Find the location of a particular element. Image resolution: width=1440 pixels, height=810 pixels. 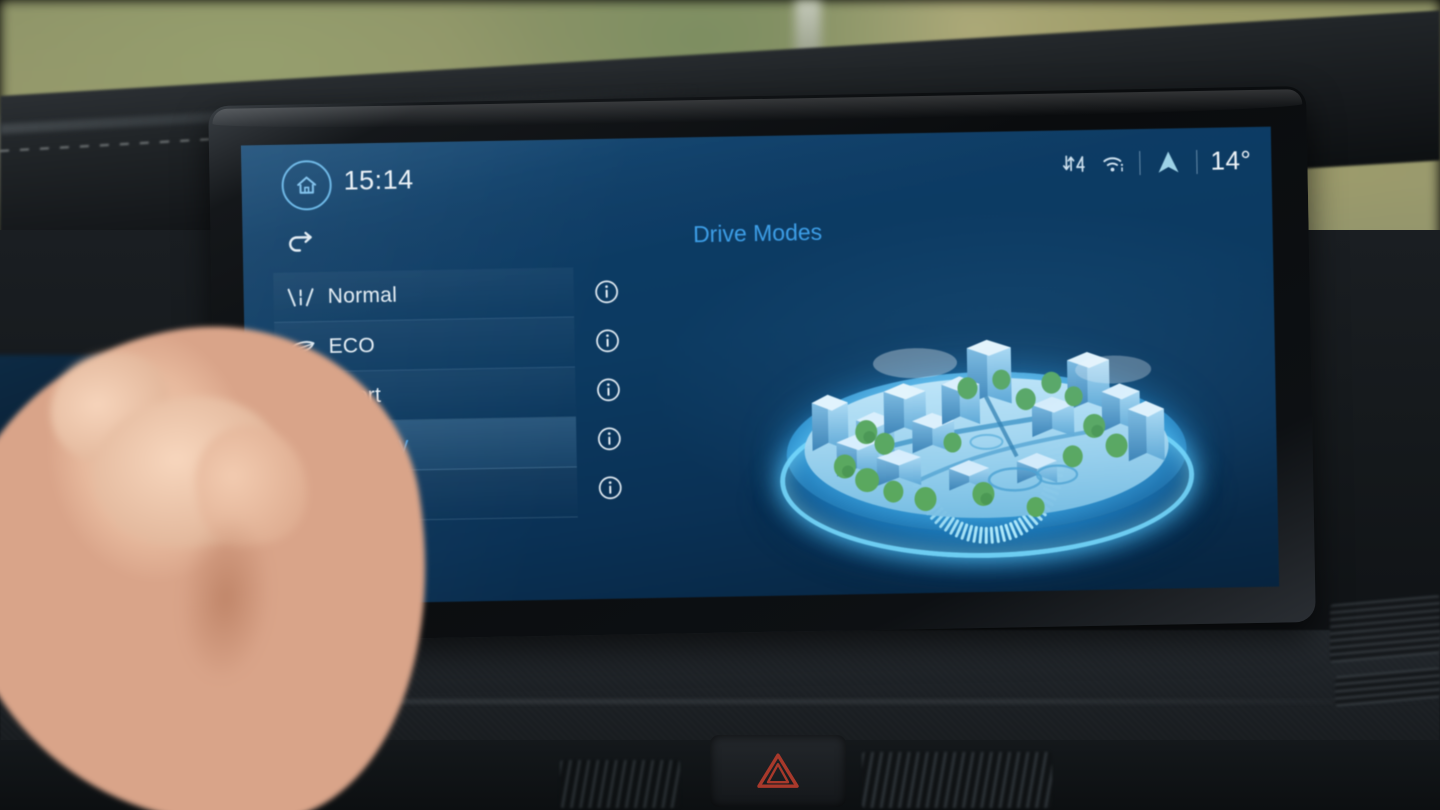

air-vent-right-upper is located at coordinates (1385, 629).